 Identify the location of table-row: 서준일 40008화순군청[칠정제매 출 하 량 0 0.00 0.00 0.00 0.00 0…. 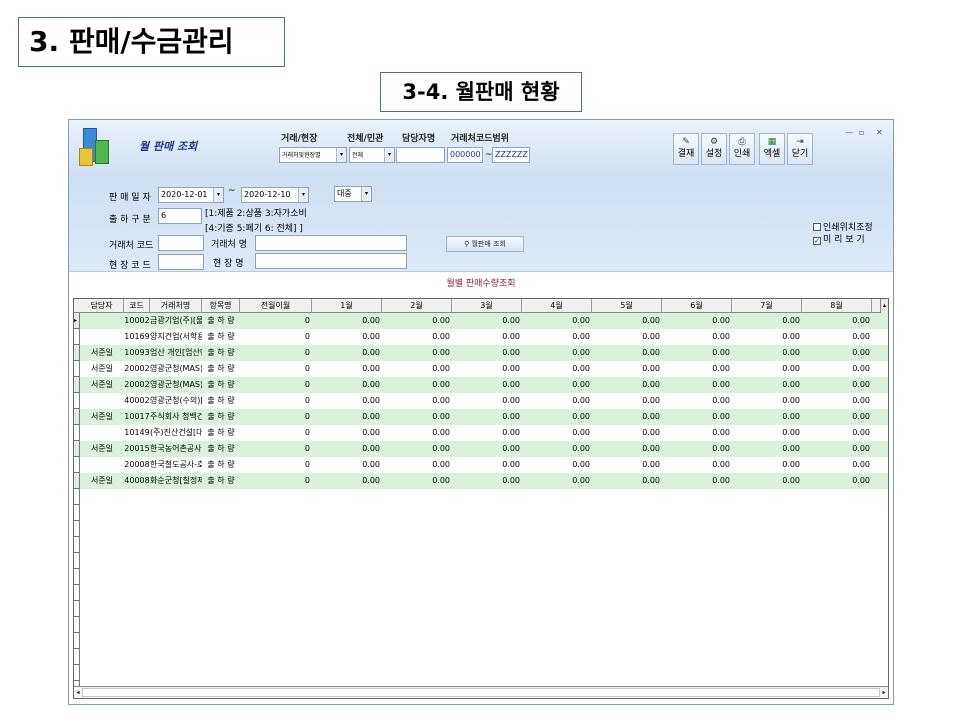
(481, 481).